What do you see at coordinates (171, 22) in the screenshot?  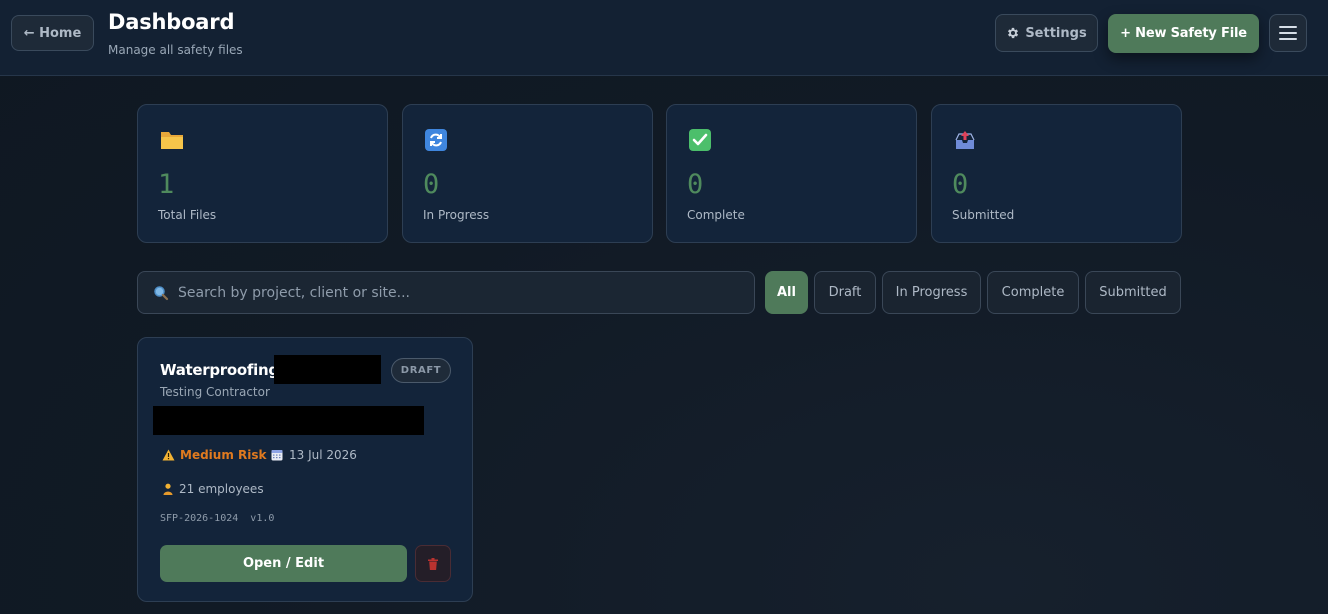 I see `page-title: Dashboard` at bounding box center [171, 22].